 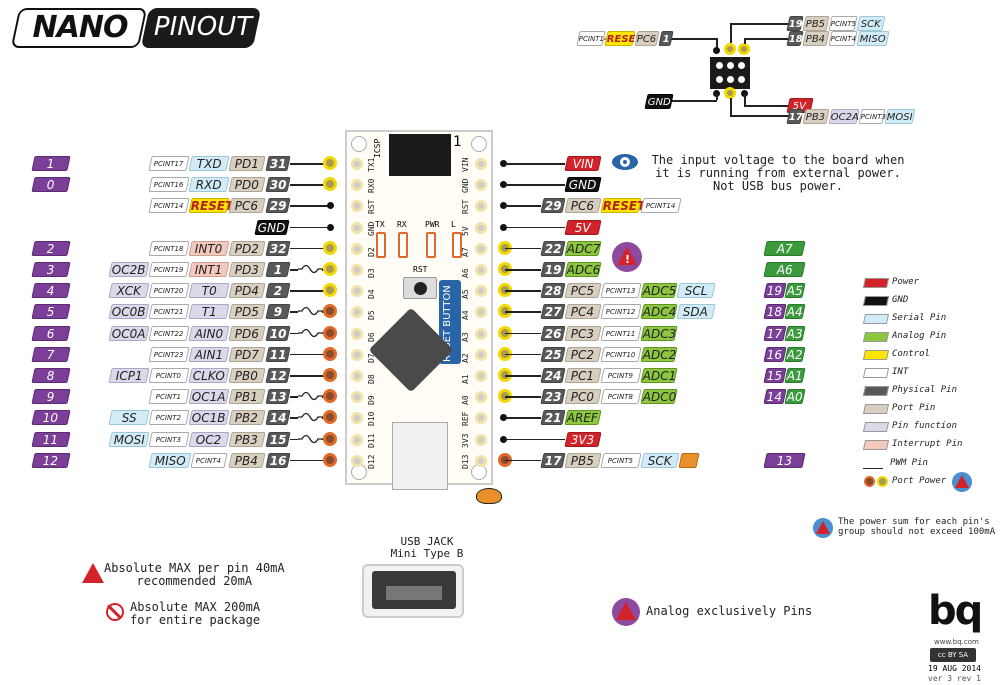 What do you see at coordinates (278, 248) in the screenshot?
I see `physical-pin-label: 32` at bounding box center [278, 248].